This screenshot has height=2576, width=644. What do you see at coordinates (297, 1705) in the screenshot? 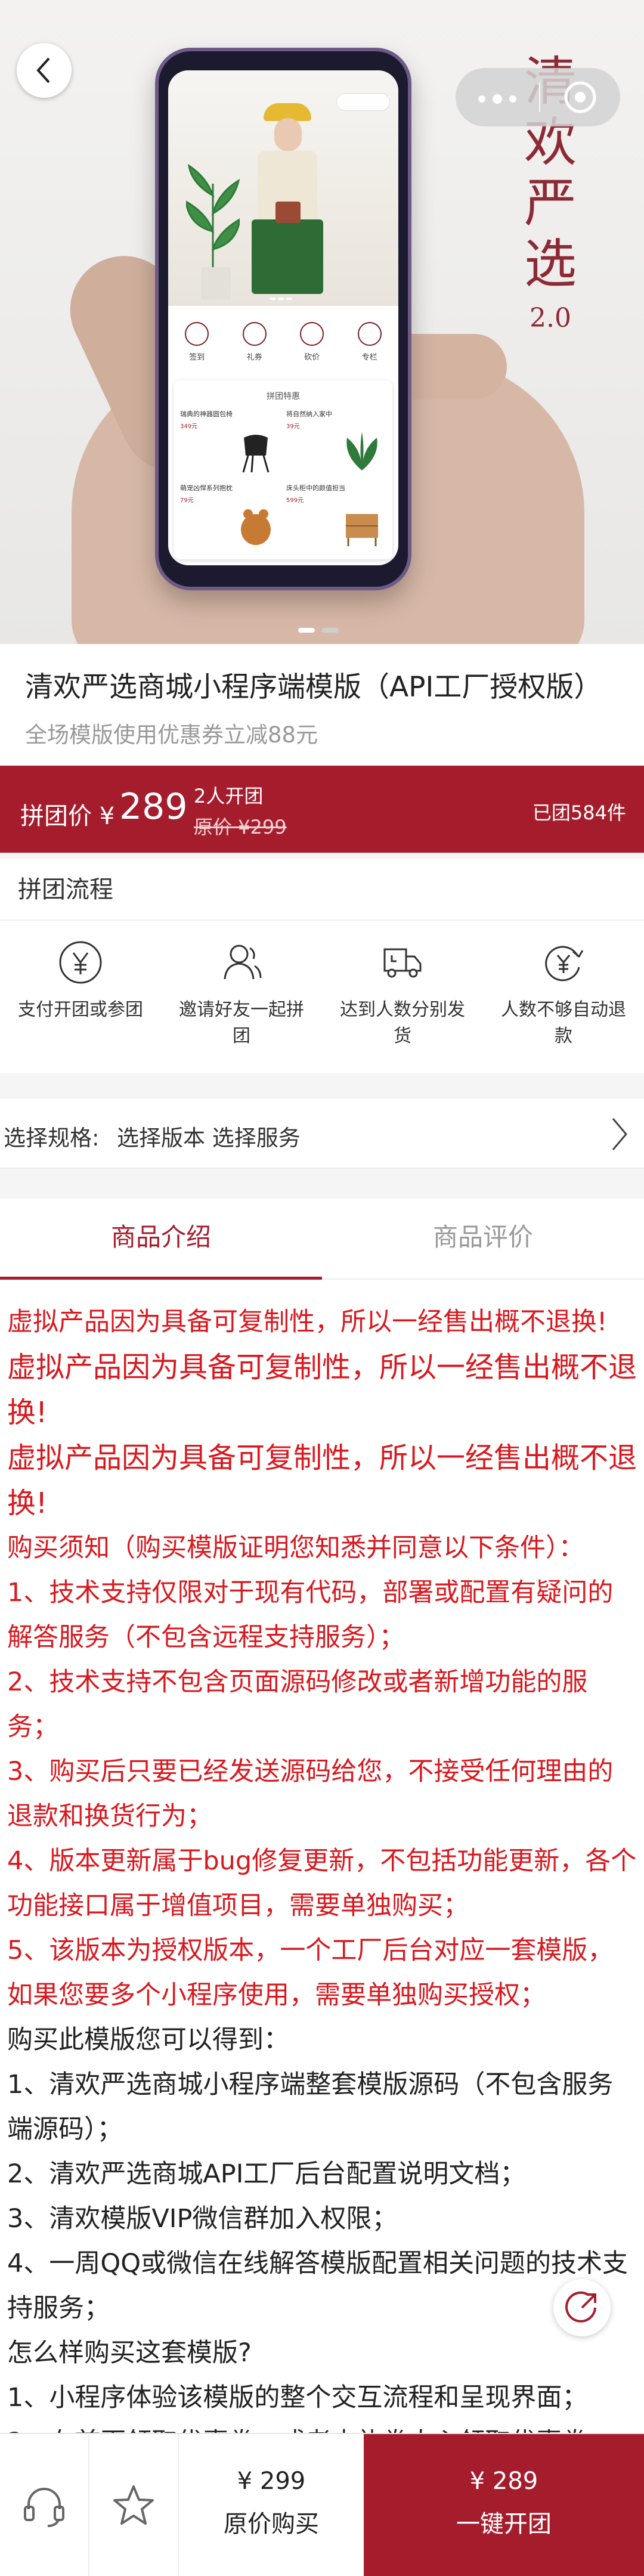
I see `description-paragraph: 2、技术支持不包含页面源码修改或者新增功能的服务；` at bounding box center [297, 1705].